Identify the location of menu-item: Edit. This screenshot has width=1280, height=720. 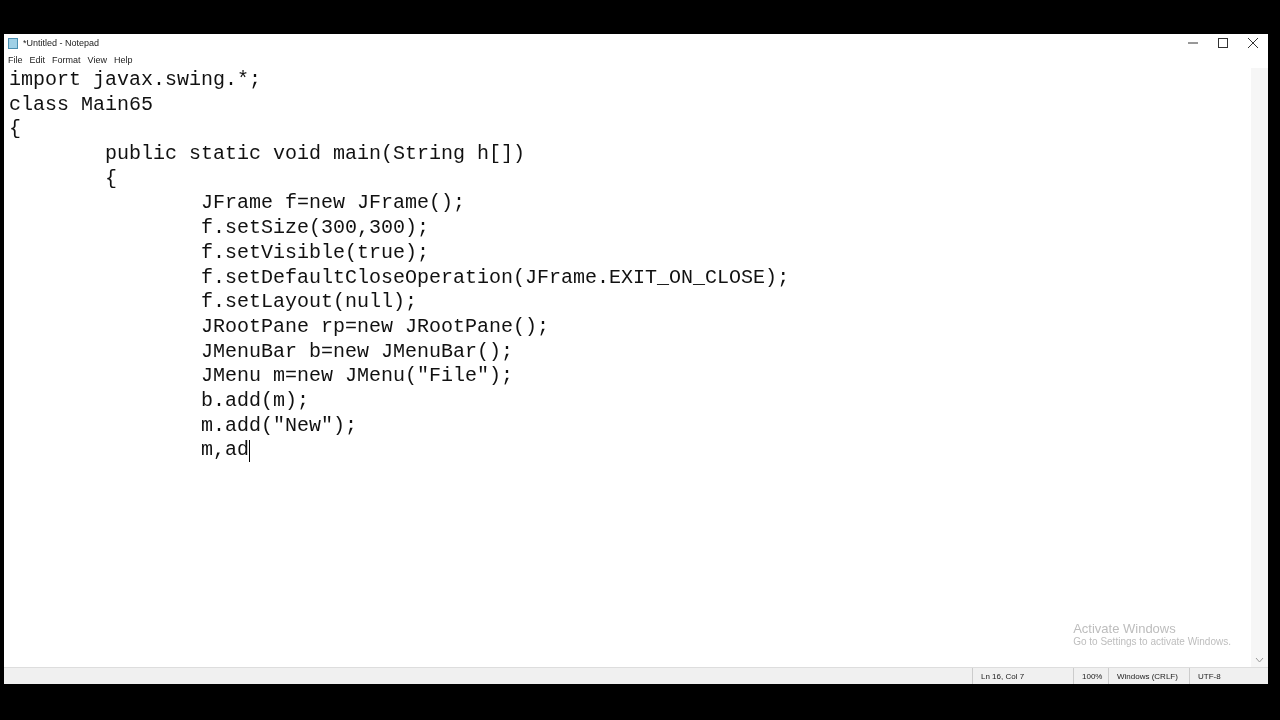
(39, 60).